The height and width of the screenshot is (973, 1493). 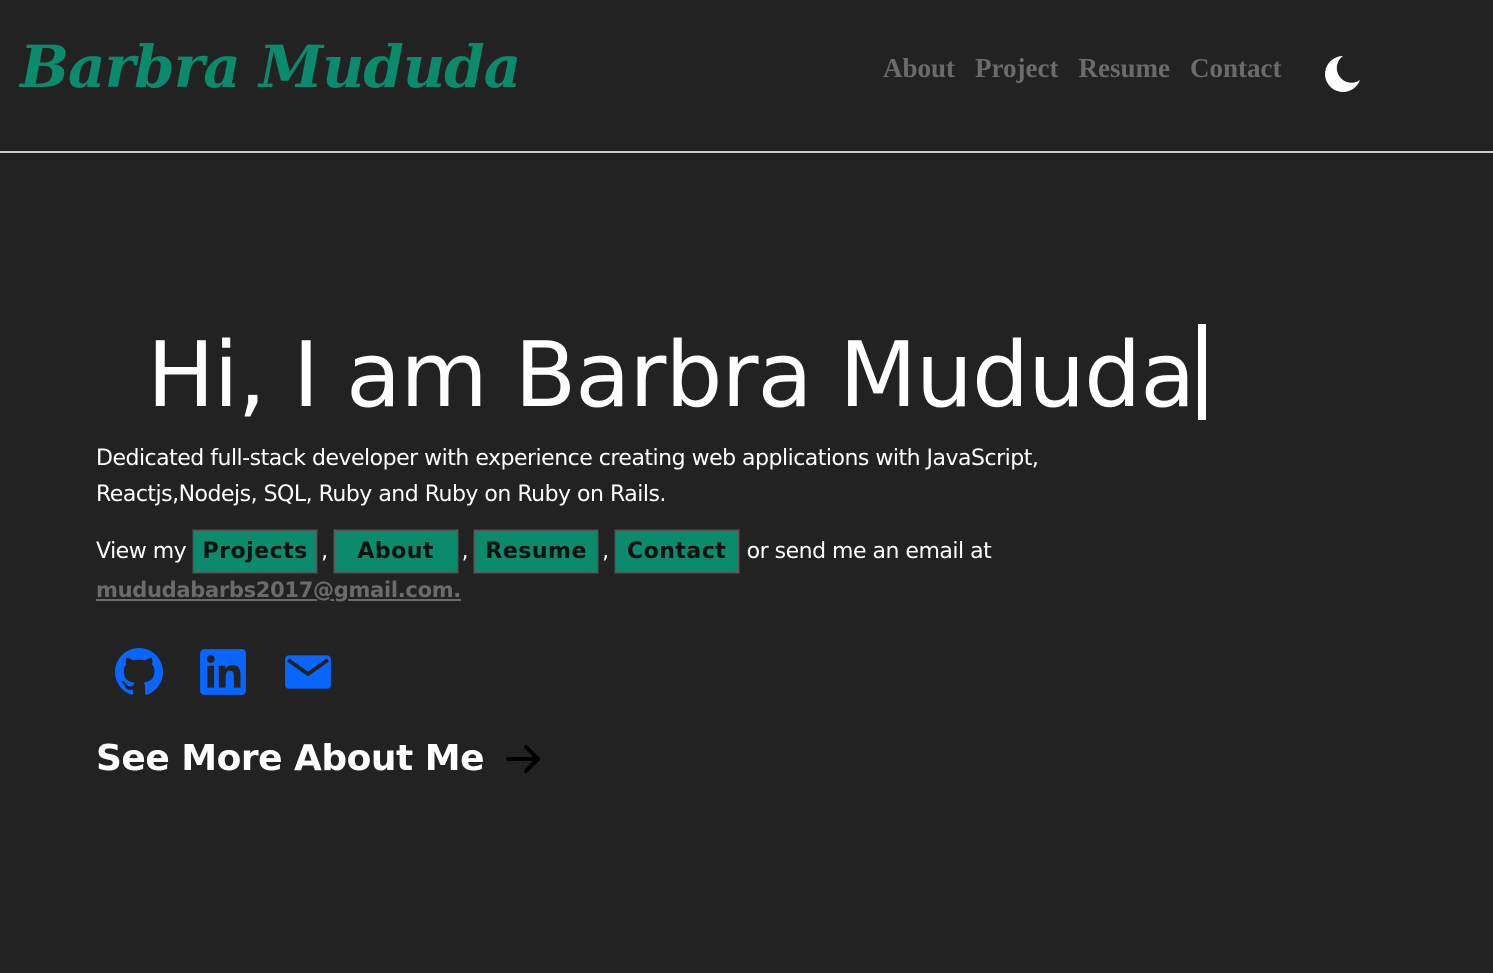 I want to click on about-button: About, so click(x=395, y=551).